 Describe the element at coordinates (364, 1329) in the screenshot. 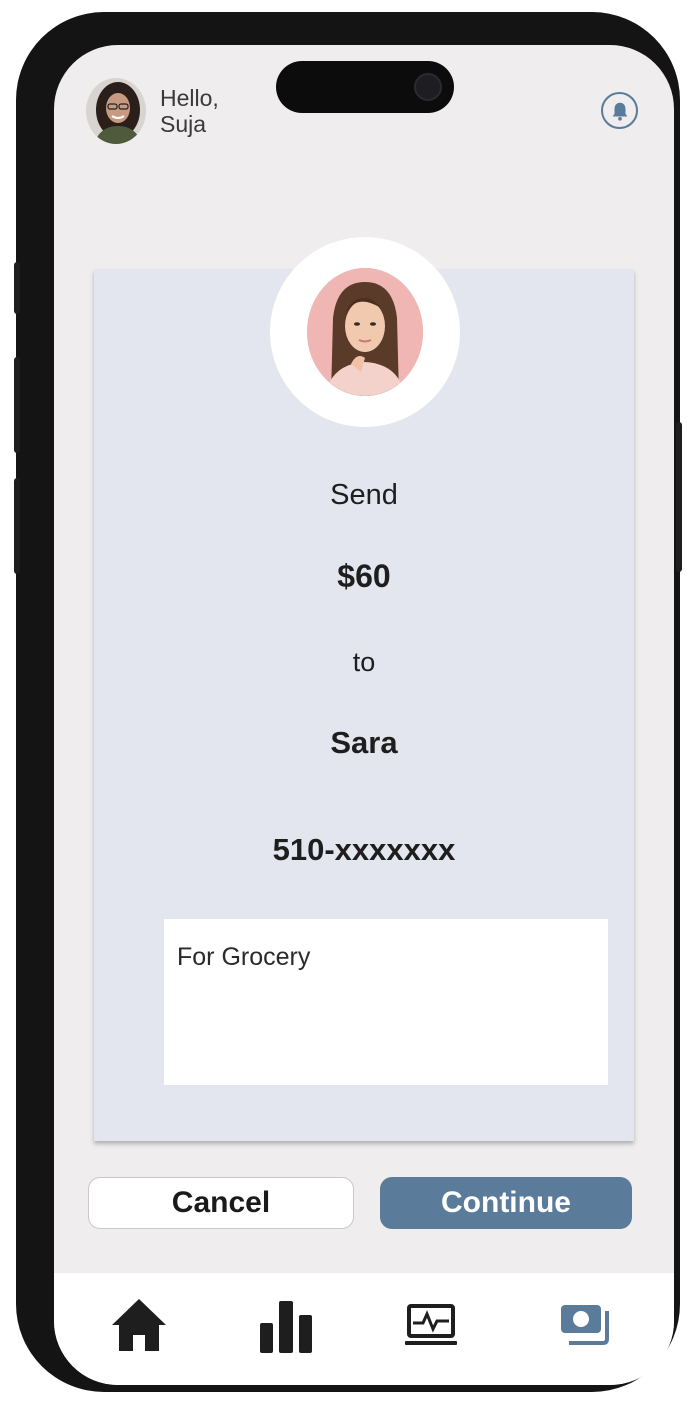

I see `bottom-nav` at that location.